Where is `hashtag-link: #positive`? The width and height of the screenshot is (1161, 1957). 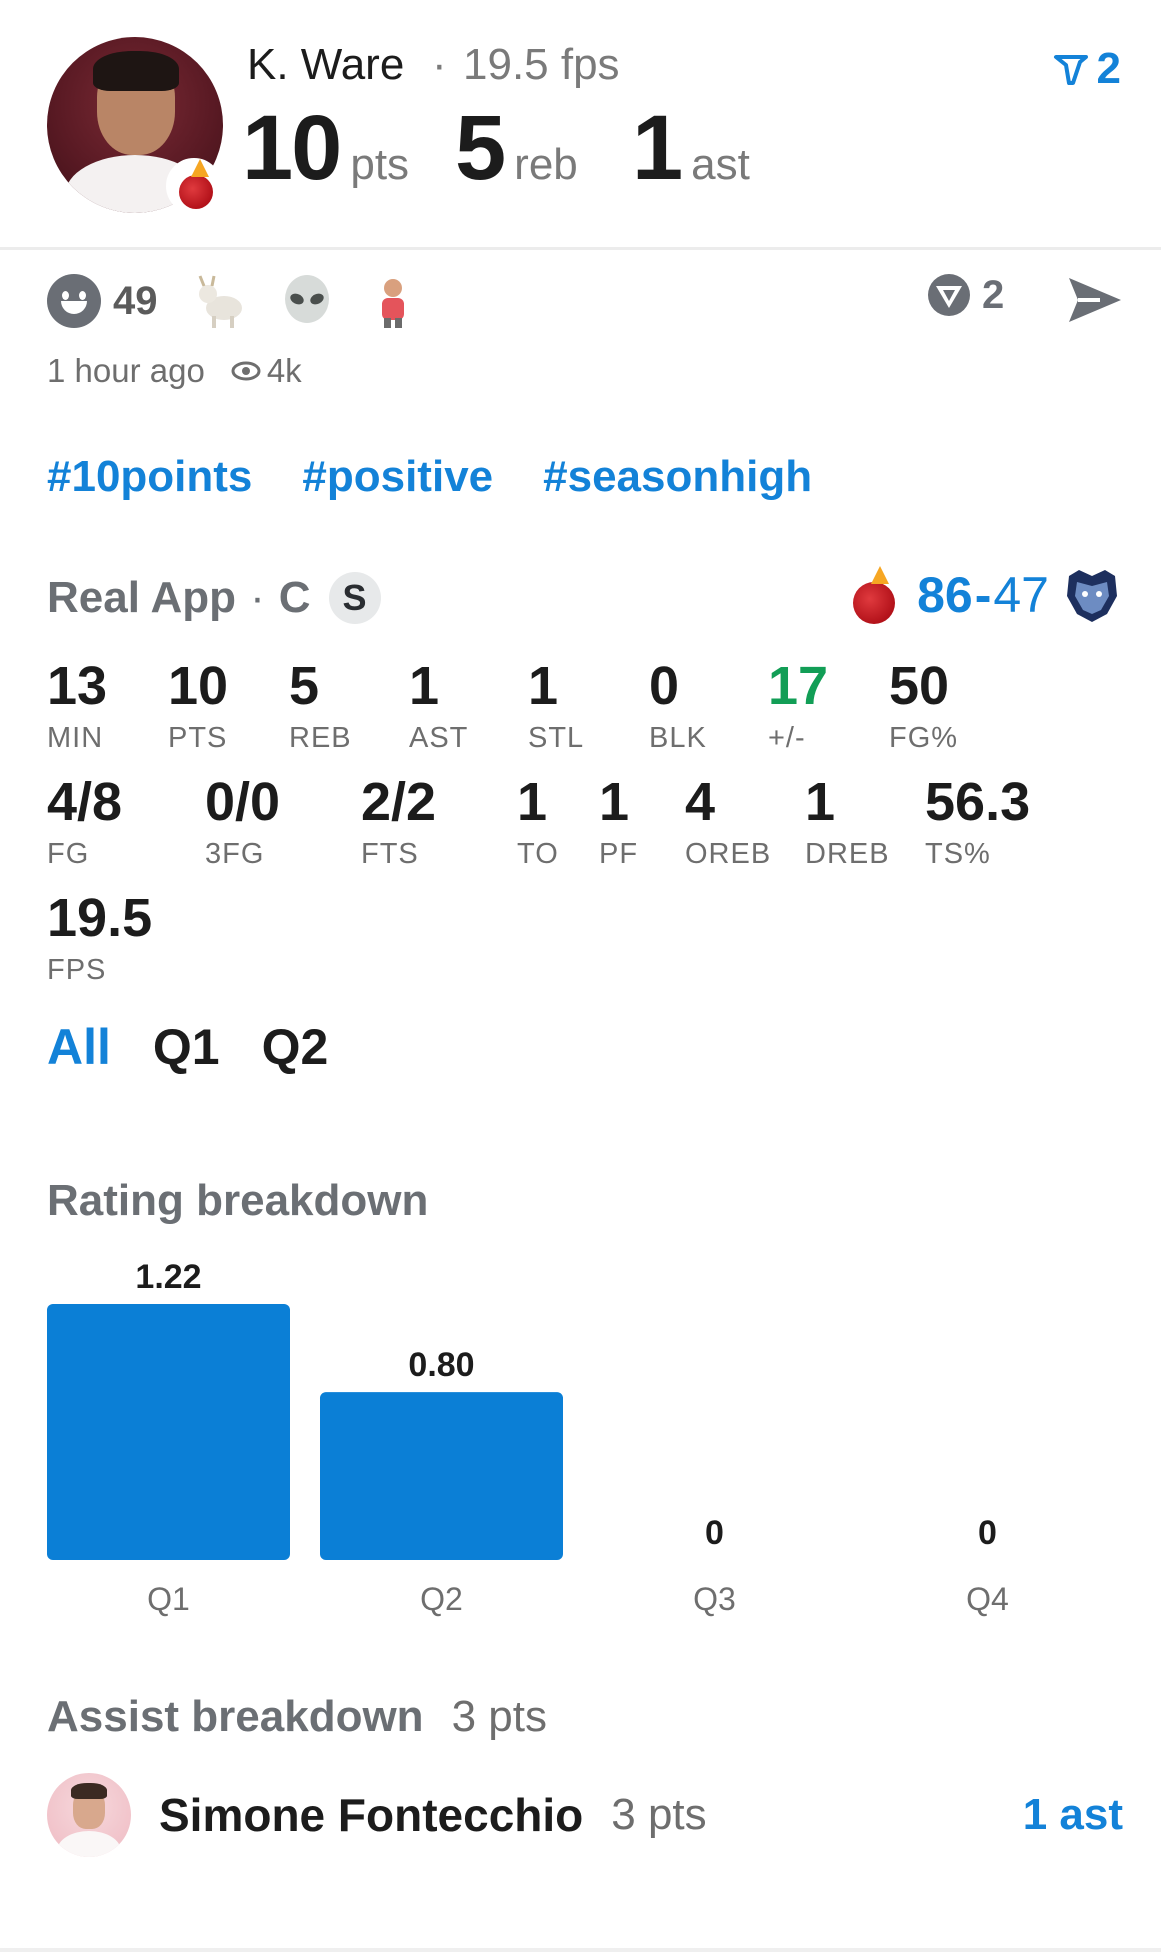 hashtag-link: #positive is located at coordinates (397, 477).